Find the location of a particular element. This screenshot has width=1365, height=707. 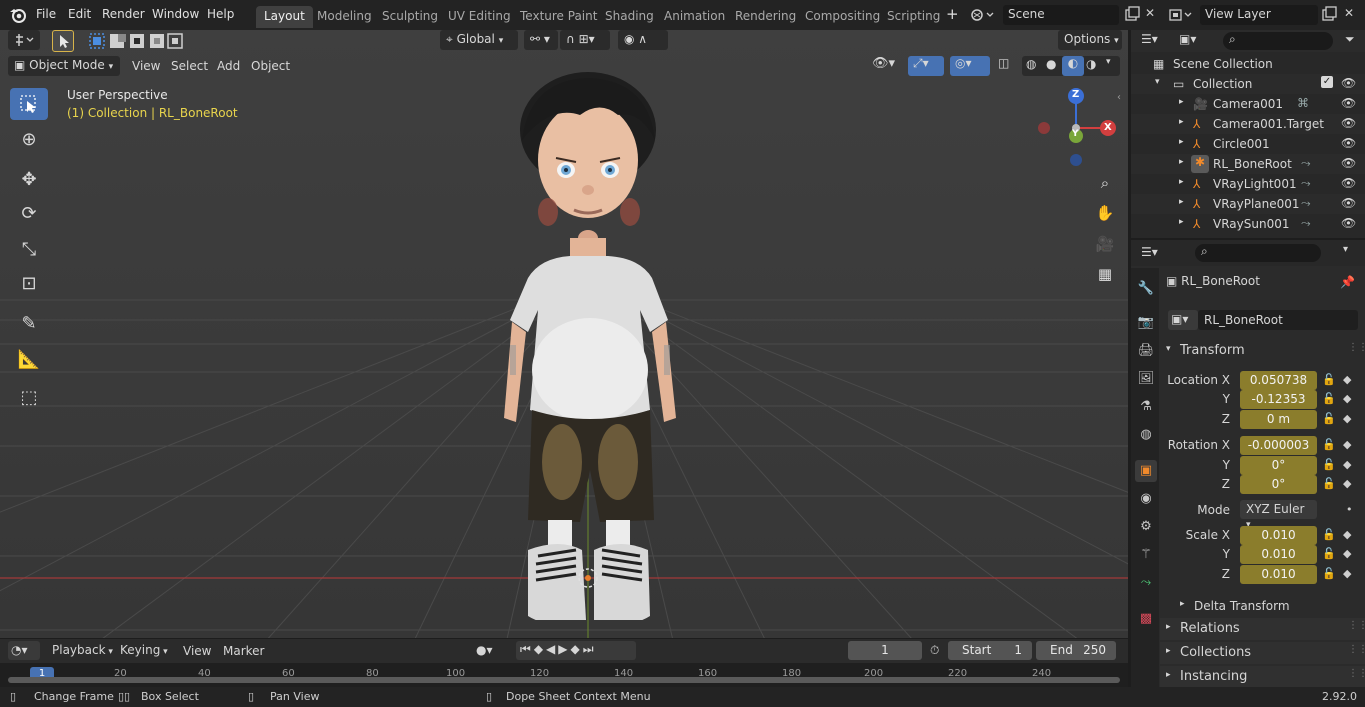

outliner-search-input: ⌕ is located at coordinates (1278, 41).